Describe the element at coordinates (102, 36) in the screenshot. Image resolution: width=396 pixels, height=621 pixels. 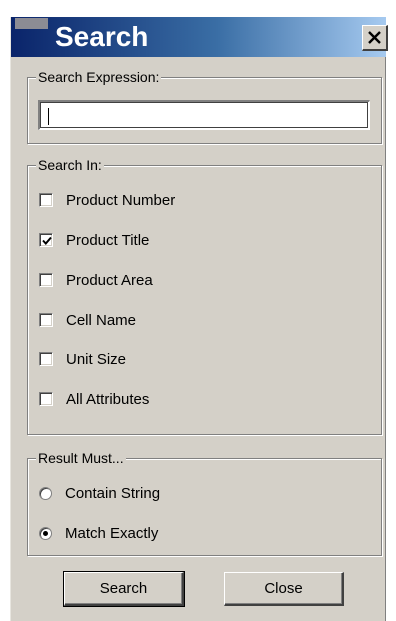
I see `window-title: Search` at that location.